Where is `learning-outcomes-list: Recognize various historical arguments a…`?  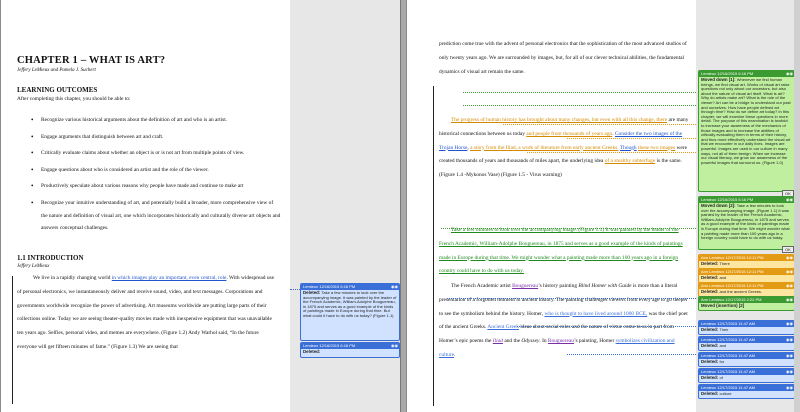 learning-outcomes-list: Recognize various historical arguments a… is located at coordinates (156, 176).